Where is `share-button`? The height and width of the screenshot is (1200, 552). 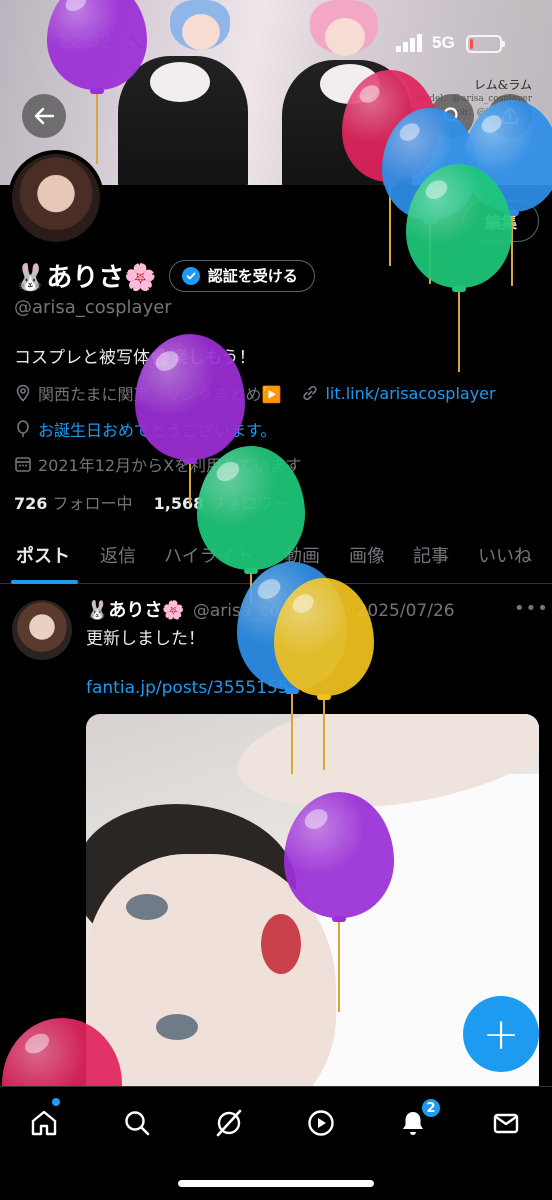
share-button is located at coordinates (510, 116).